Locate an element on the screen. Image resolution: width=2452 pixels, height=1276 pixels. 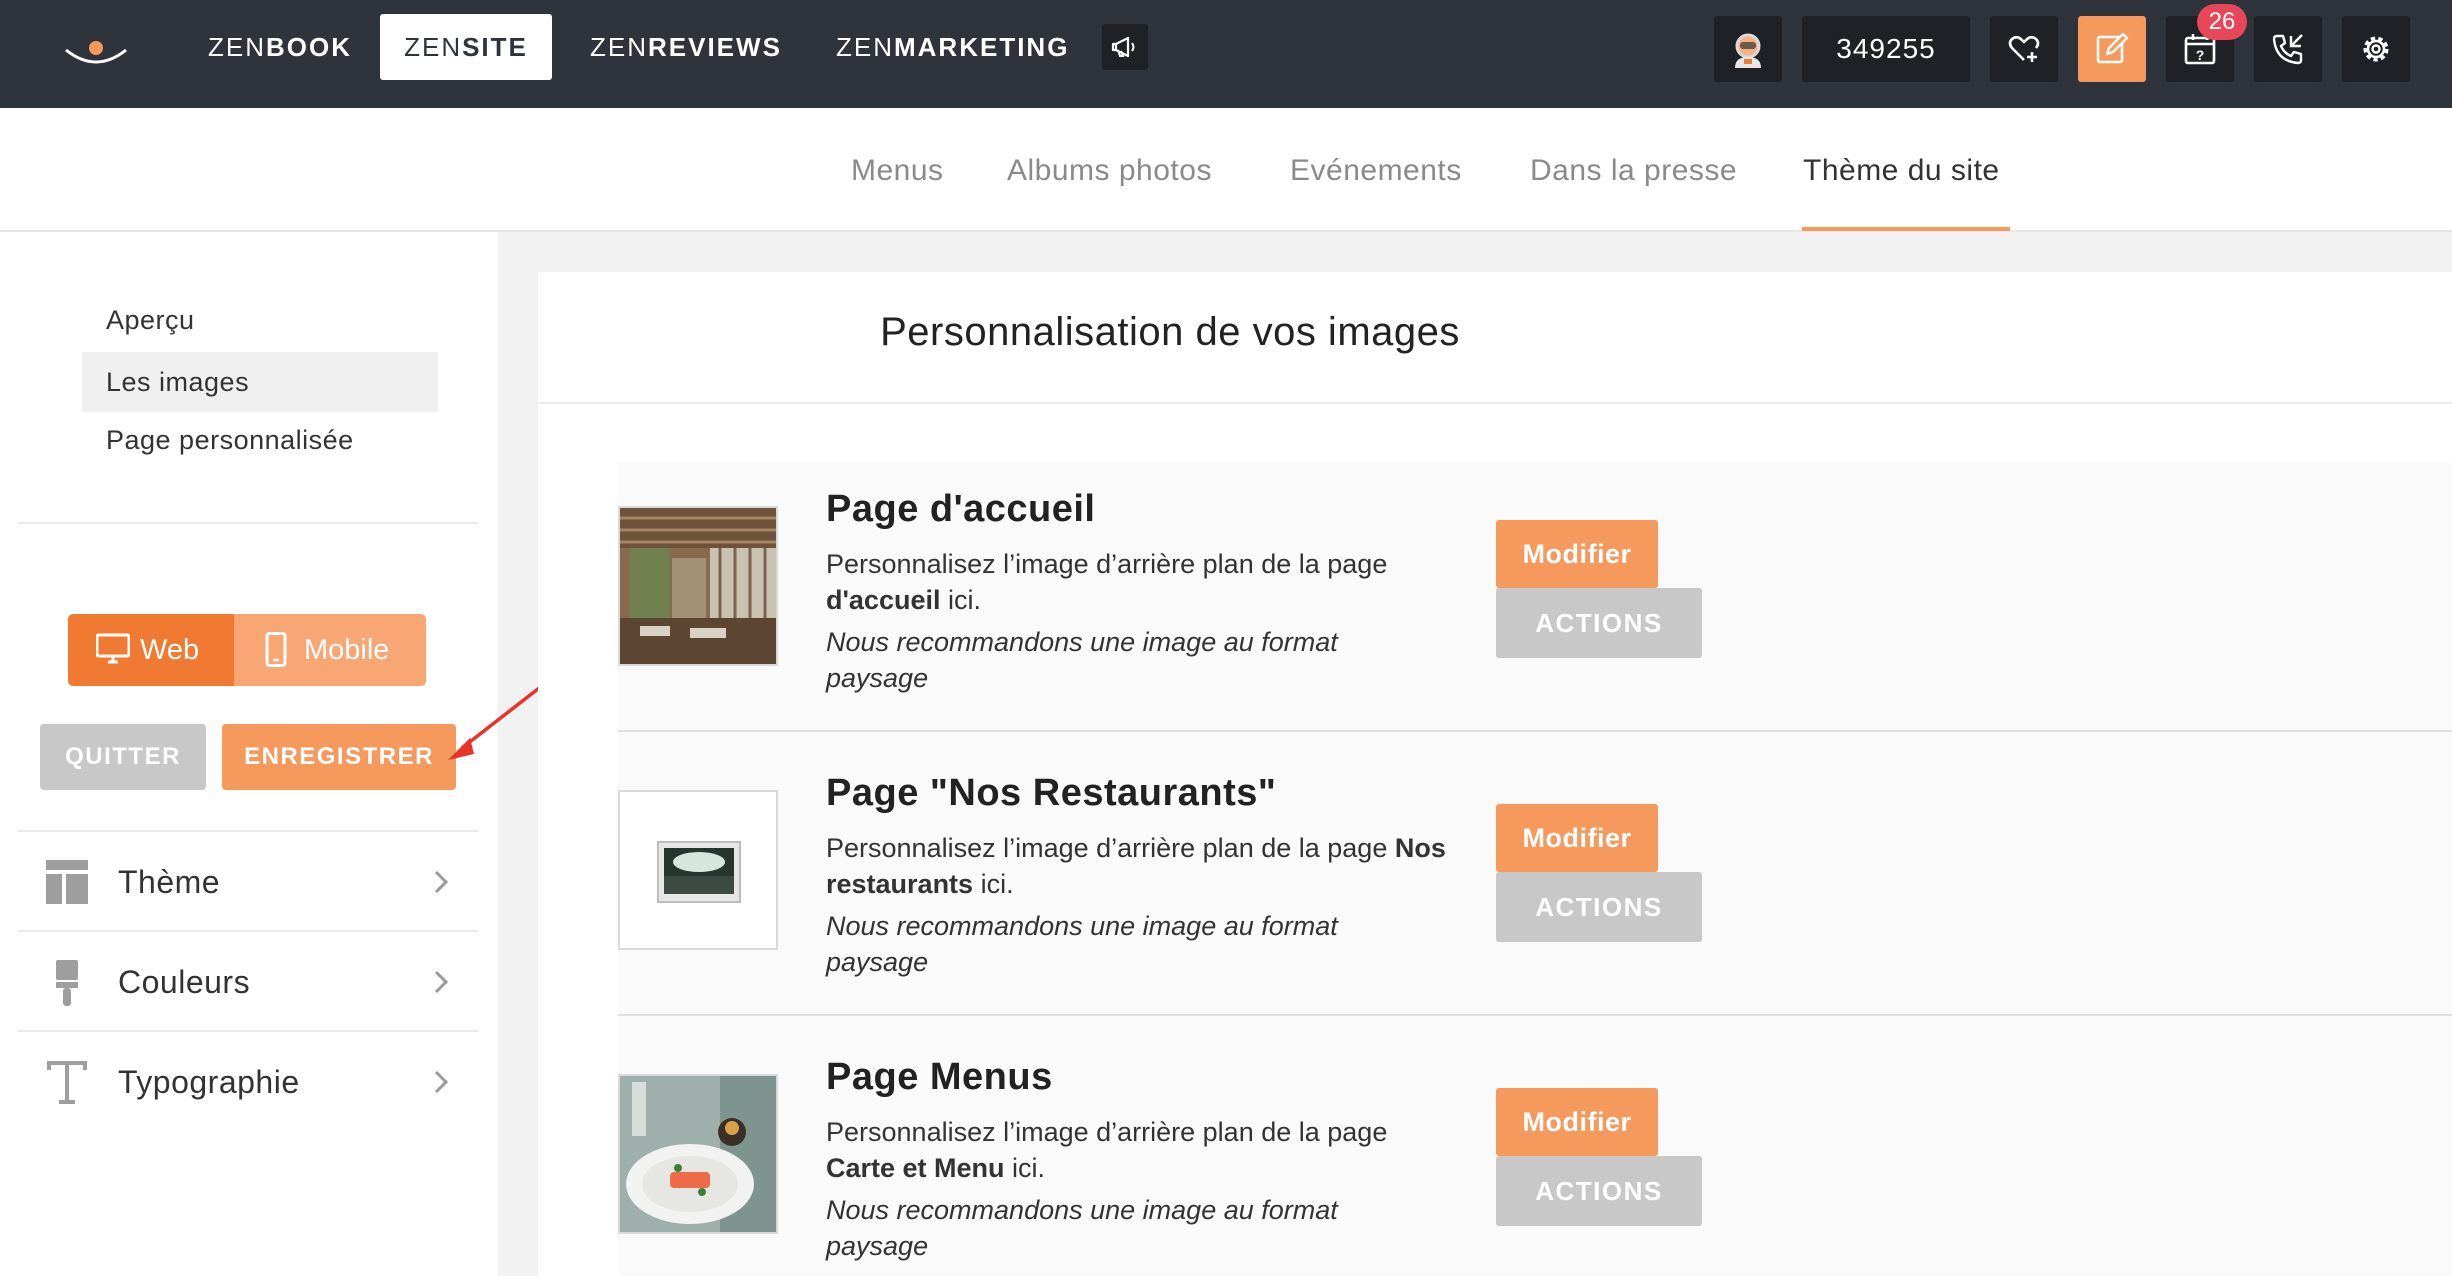
avatar-button is located at coordinates (1748, 49).